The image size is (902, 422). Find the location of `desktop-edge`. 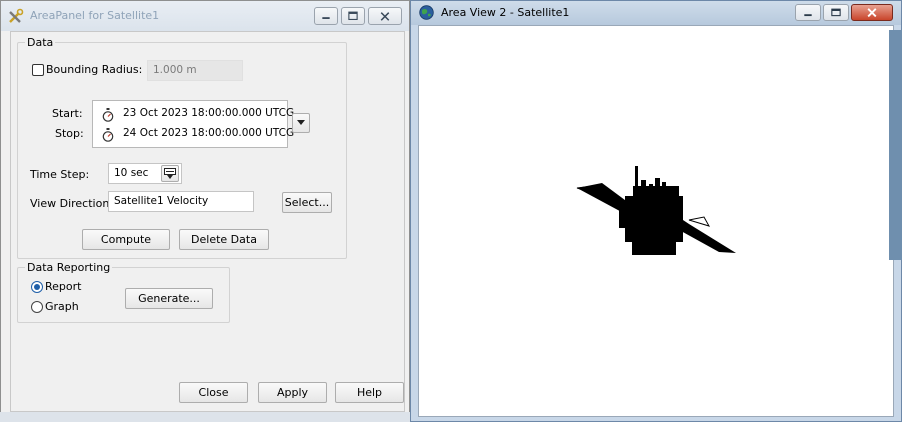

desktop-edge is located at coordinates (895, 145).